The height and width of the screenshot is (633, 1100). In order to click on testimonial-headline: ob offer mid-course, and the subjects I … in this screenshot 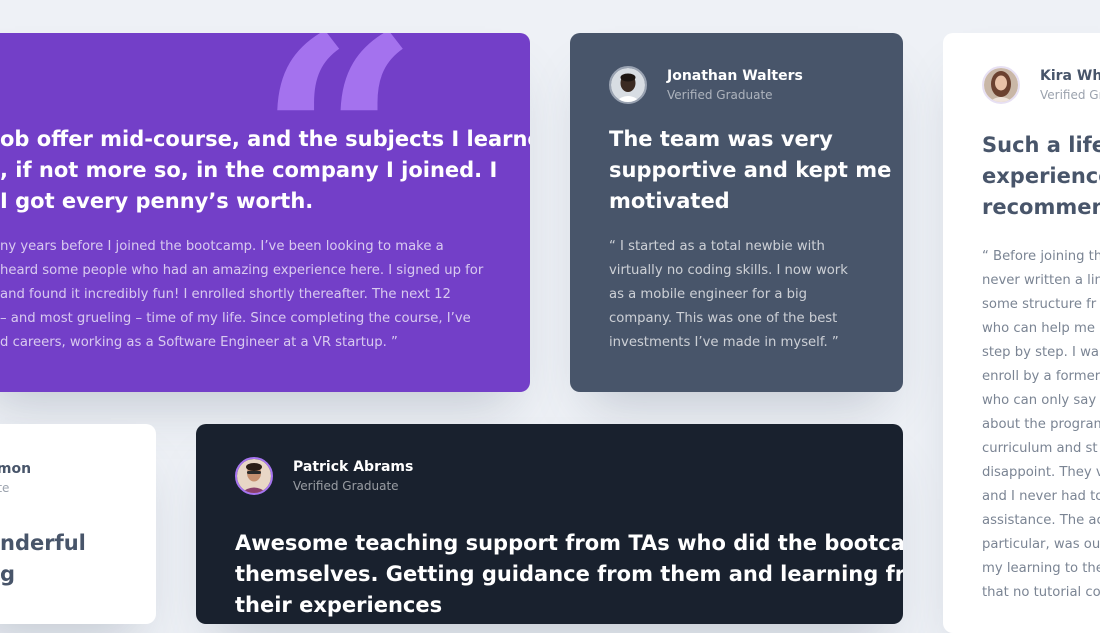, I will do `click(265, 170)`.